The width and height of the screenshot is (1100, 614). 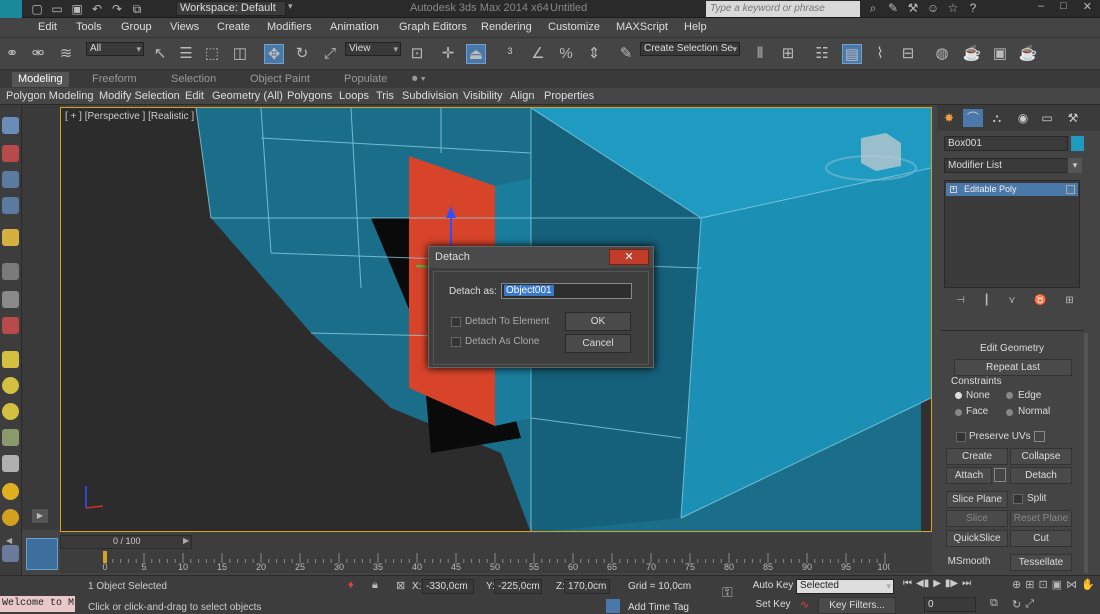 I want to click on select-scale-icon: ⤢, so click(x=330, y=54).